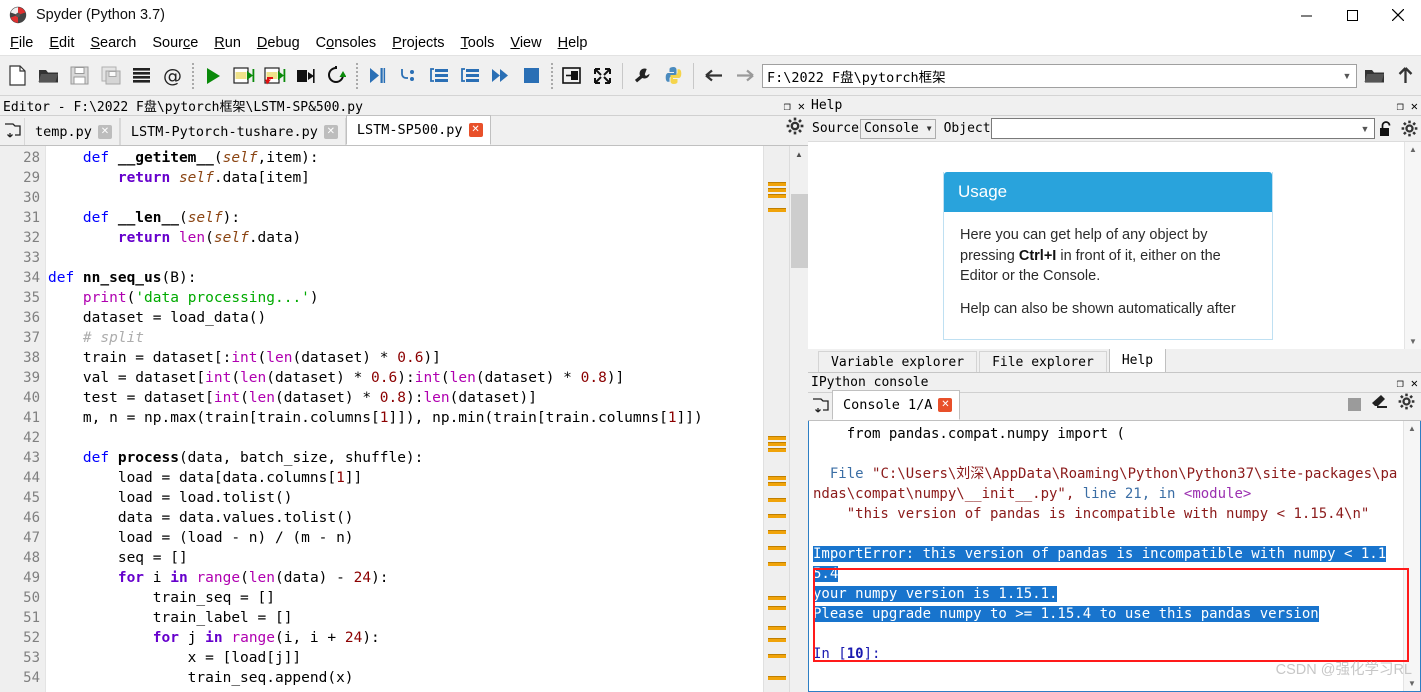 The image size is (1421, 692). What do you see at coordinates (418, 130) in the screenshot?
I see `editor-tab-lstm-sp500: LSTM-SP500.py ✕` at bounding box center [418, 130].